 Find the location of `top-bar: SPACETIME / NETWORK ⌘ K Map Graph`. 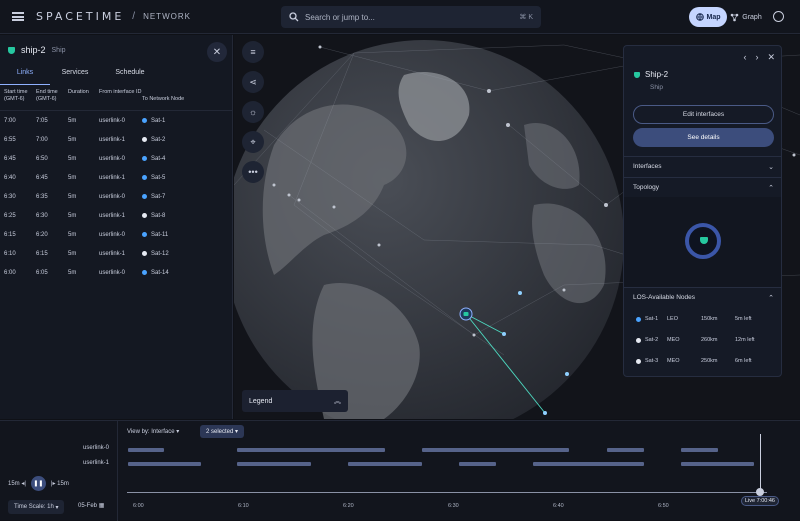

top-bar: SPACETIME / NETWORK ⌘ K Map Graph is located at coordinates (400, 17).